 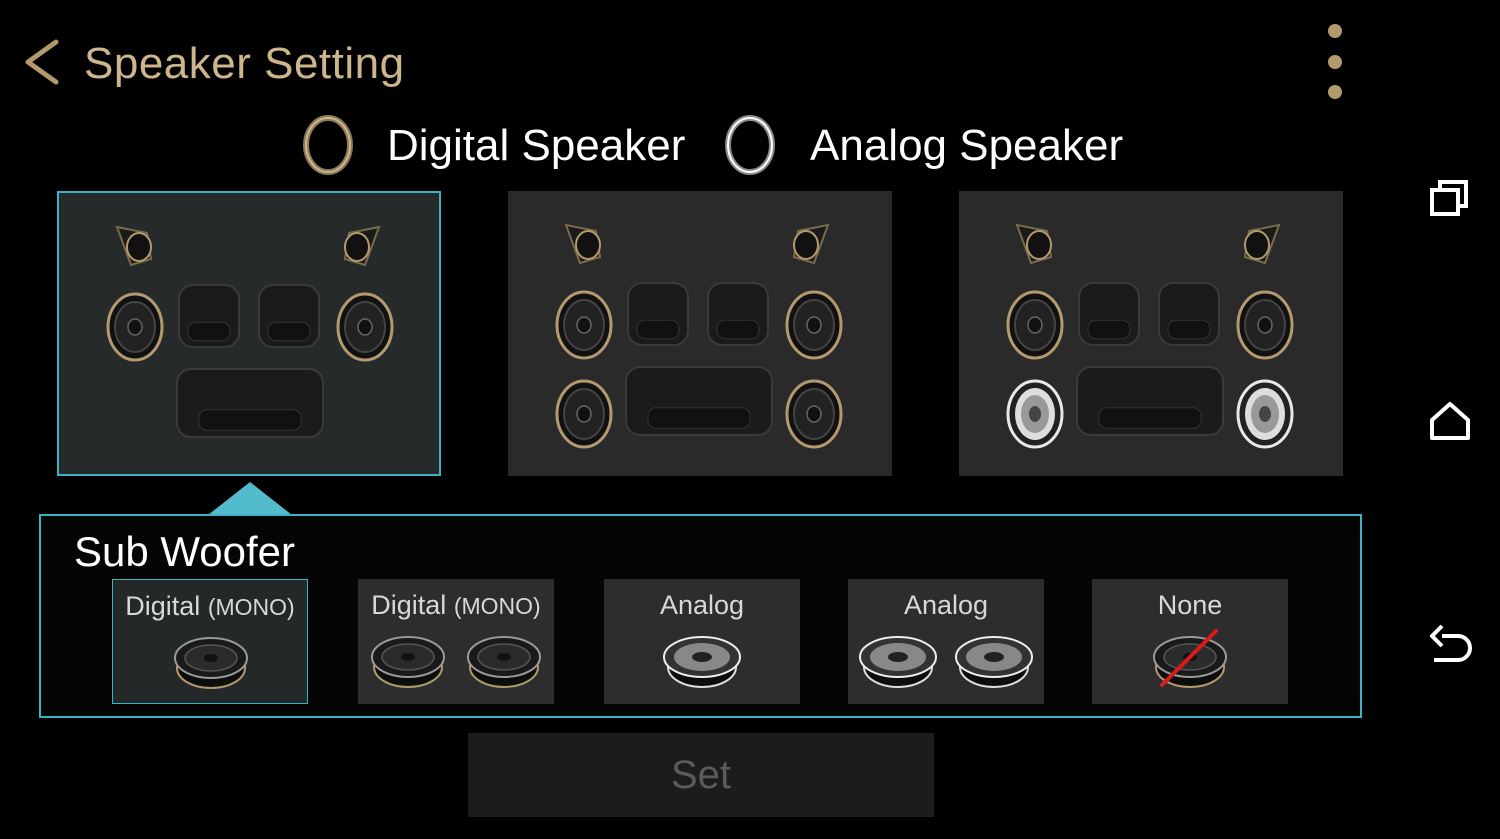 I want to click on analog-speaker-label: Analog Speaker, so click(x=967, y=145).